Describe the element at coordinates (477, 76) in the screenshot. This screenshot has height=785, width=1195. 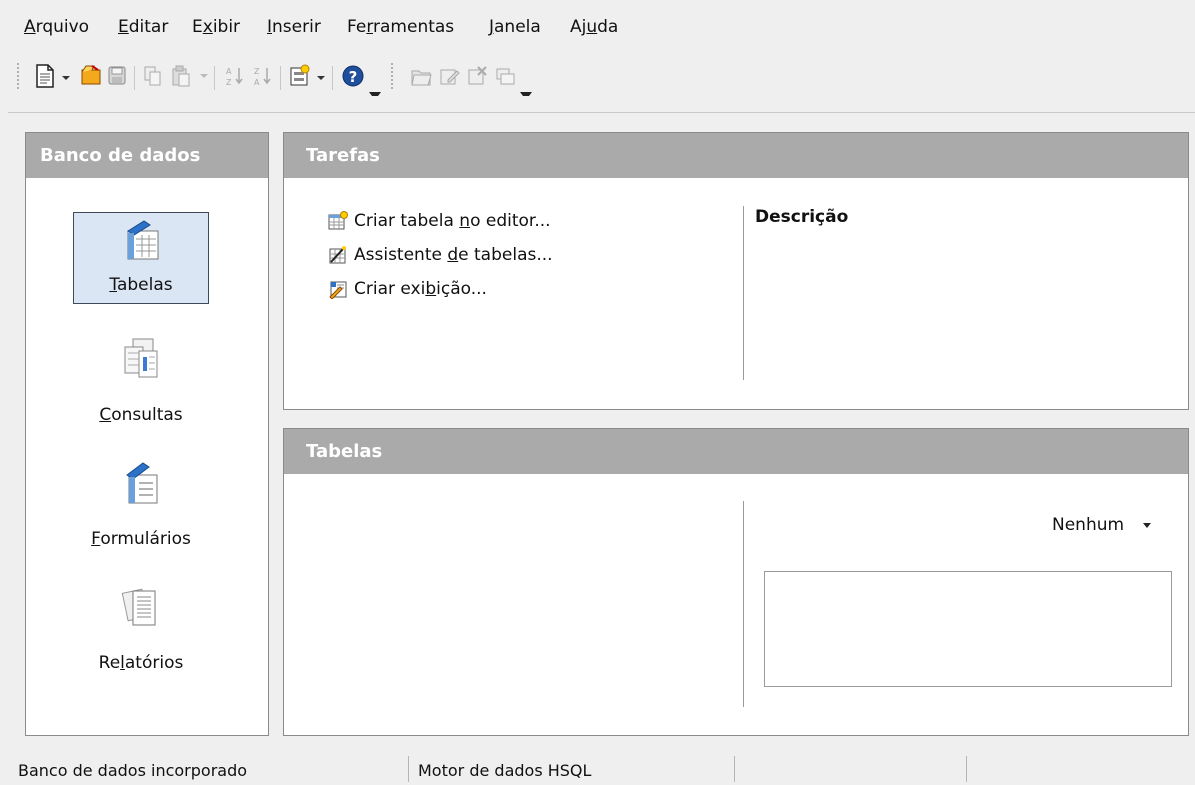
I see `delete-icon` at that location.